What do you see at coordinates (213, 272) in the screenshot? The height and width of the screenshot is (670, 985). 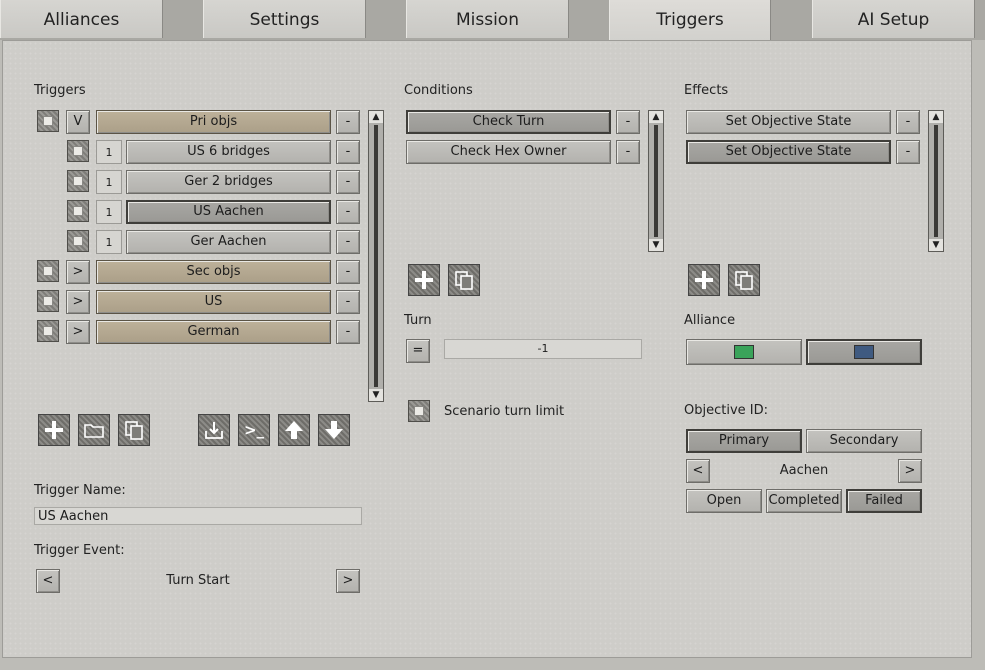 I see `trigger-row-sec-objs: Sec objs` at bounding box center [213, 272].